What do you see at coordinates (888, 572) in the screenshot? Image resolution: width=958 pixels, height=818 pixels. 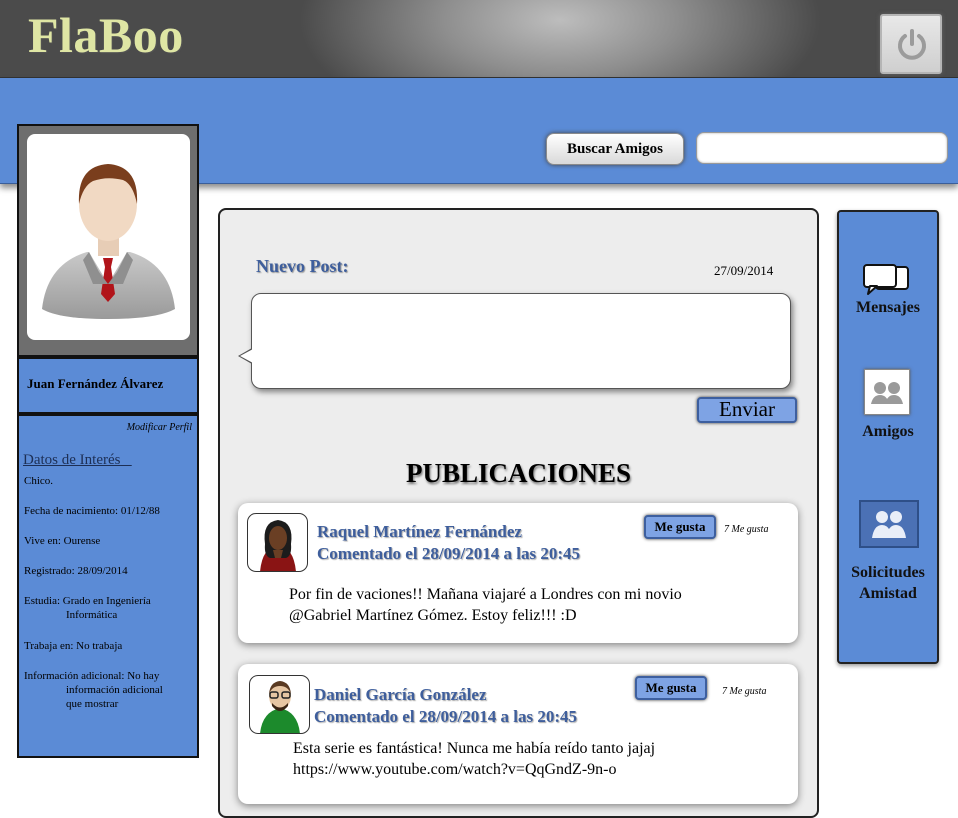 I see `friend-requests-label-1: Solicitudes` at bounding box center [888, 572].